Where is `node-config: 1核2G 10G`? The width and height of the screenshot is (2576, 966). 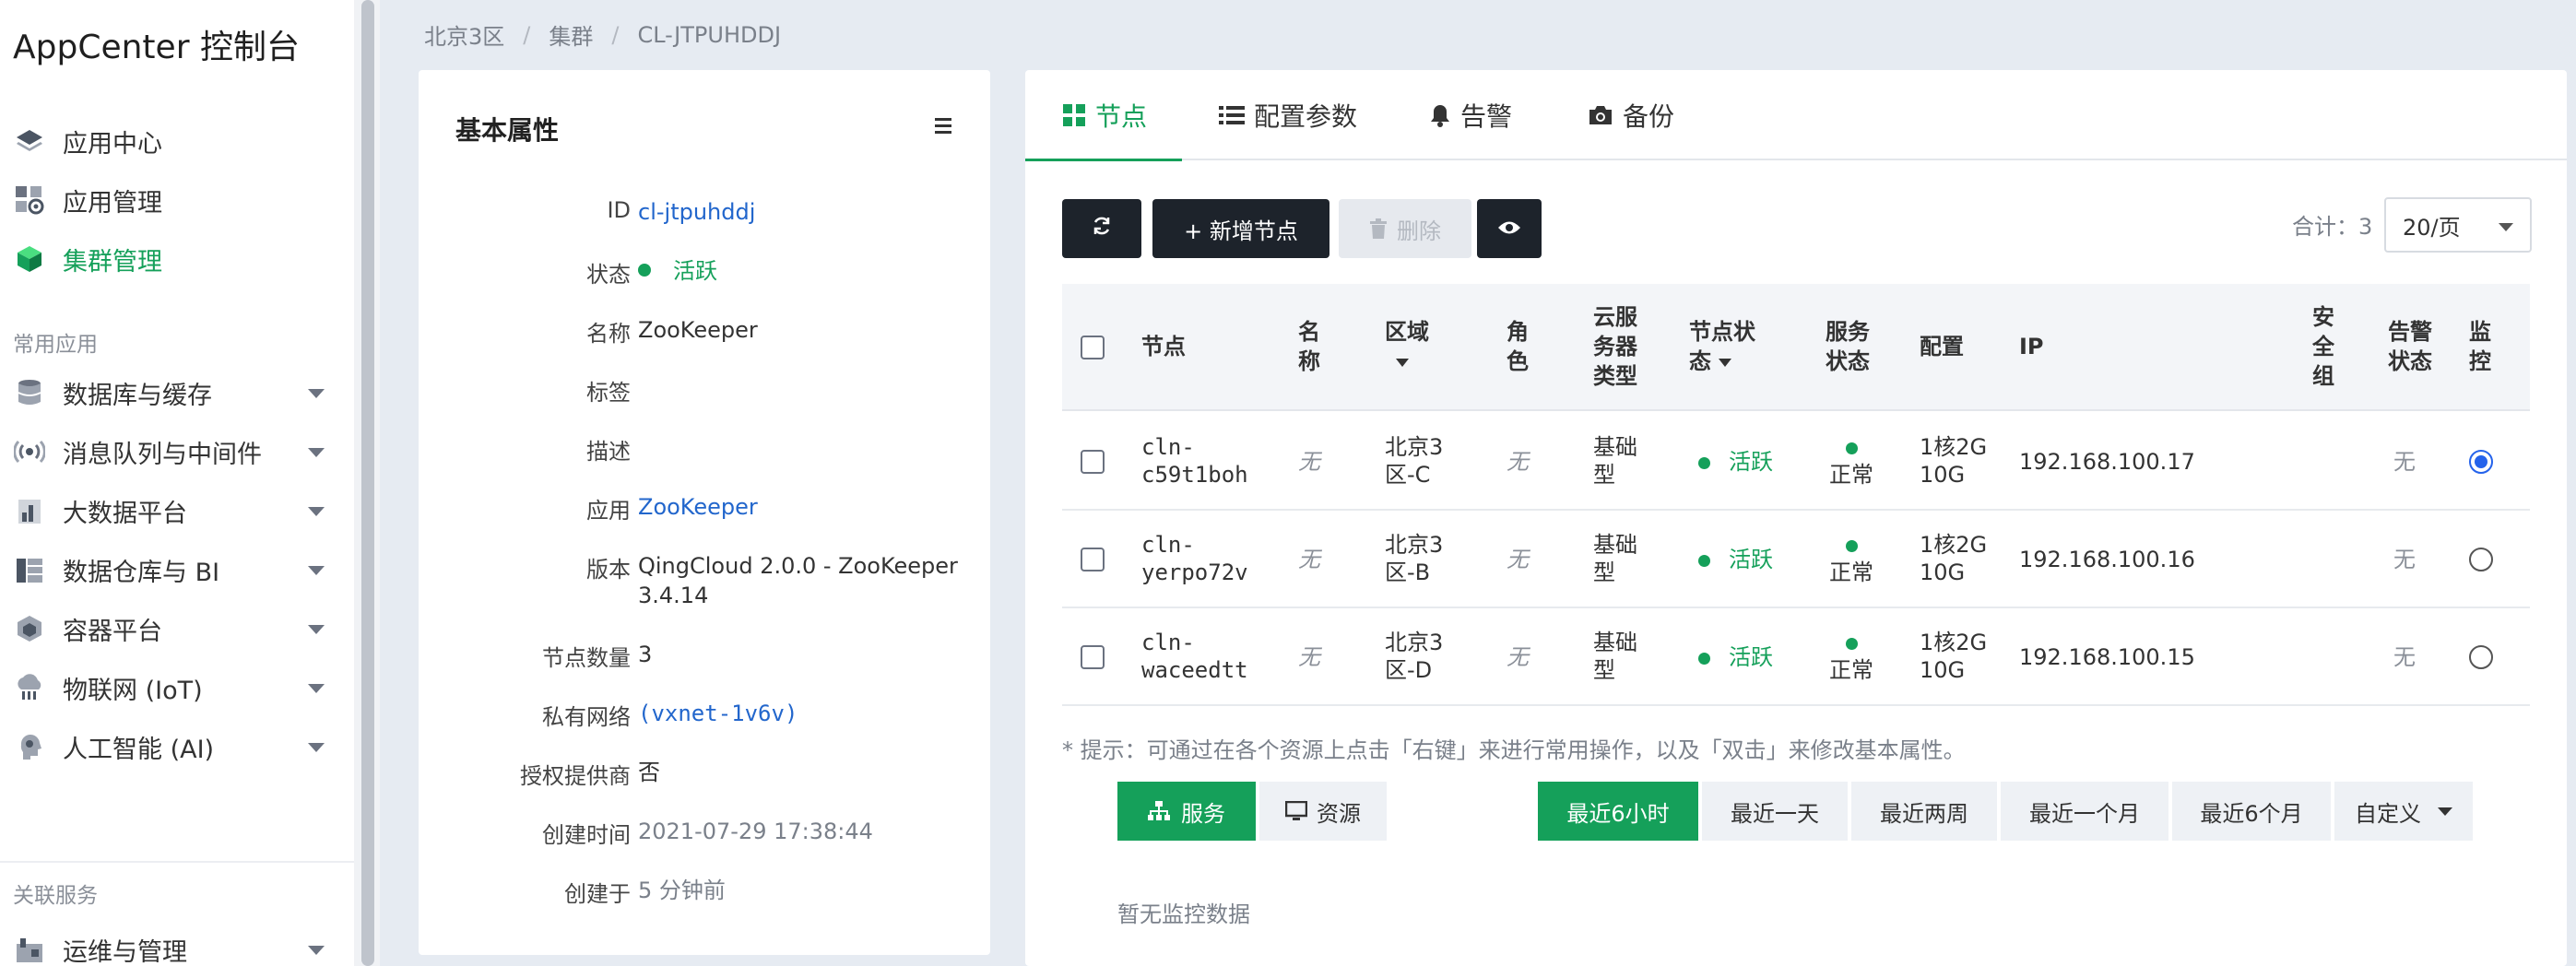 node-config: 1核2G 10G is located at coordinates (1954, 461).